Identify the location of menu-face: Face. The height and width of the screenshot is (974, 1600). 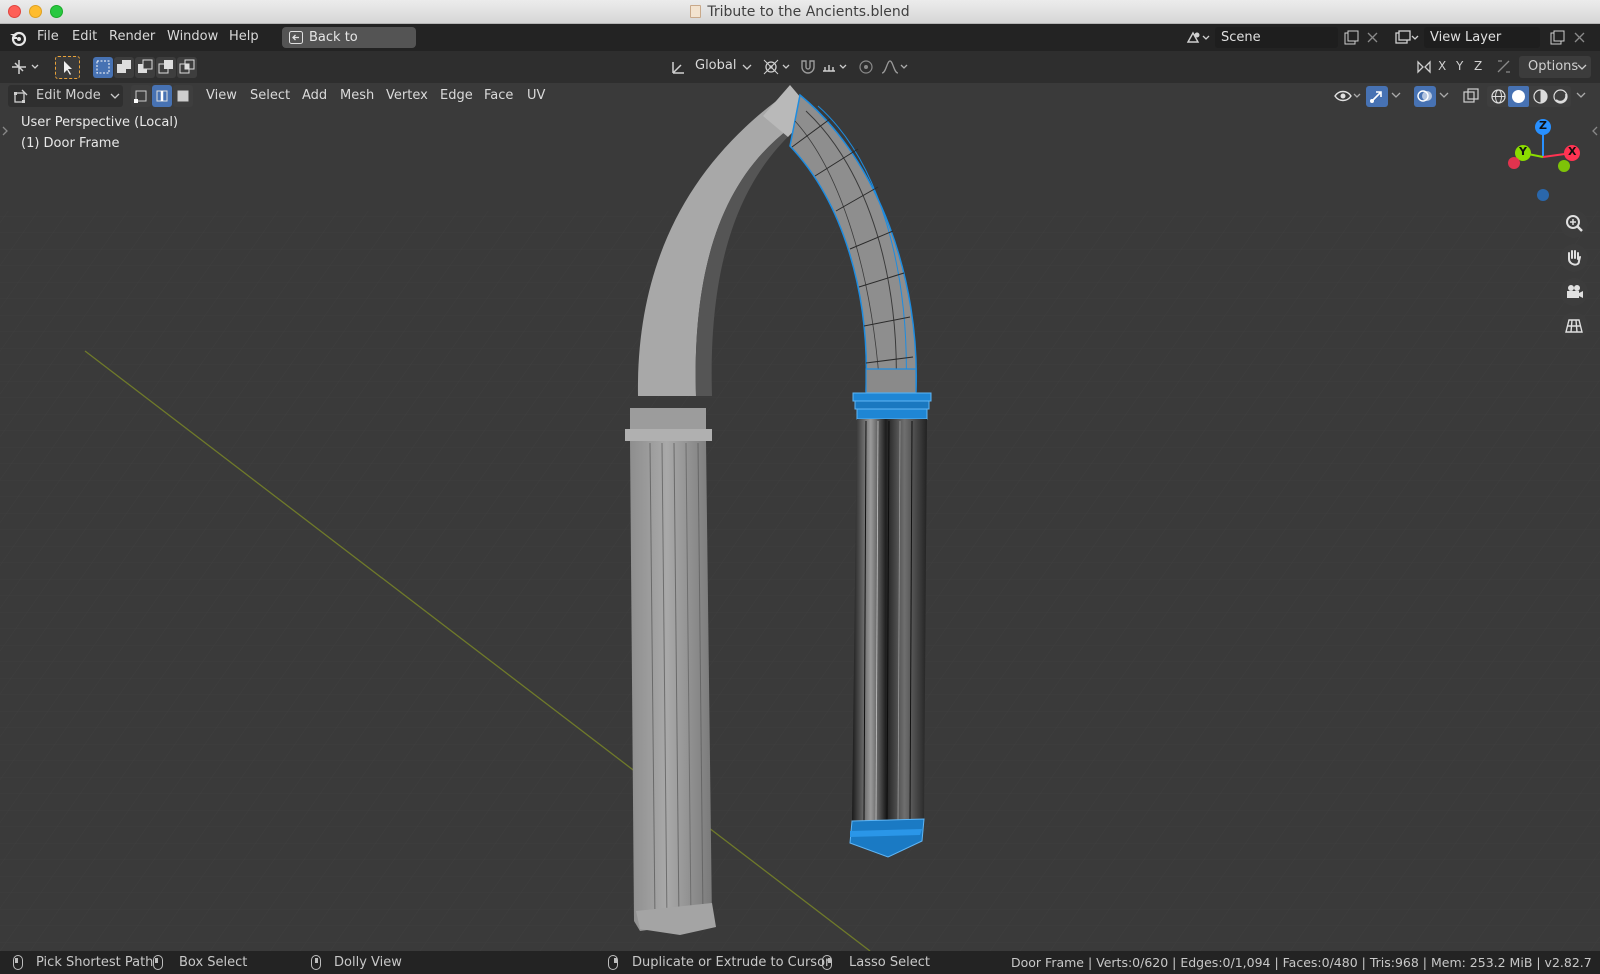
(498, 95).